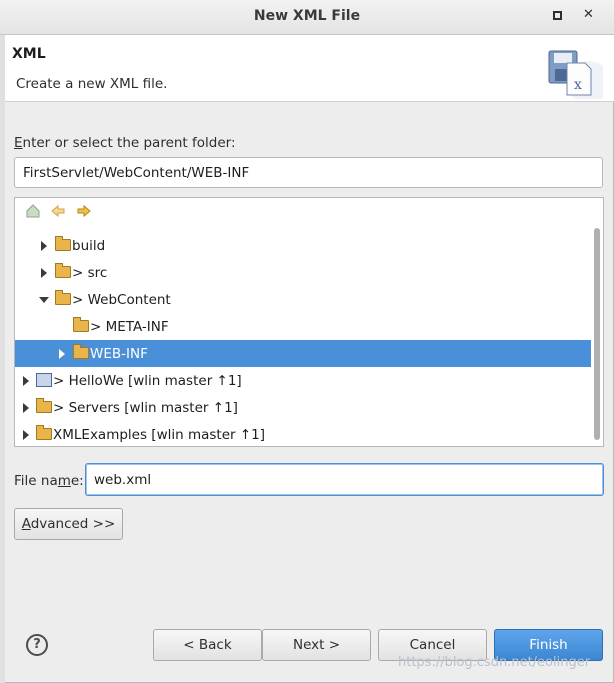 The height and width of the screenshot is (683, 614). I want to click on next-button: Next >, so click(316, 645).